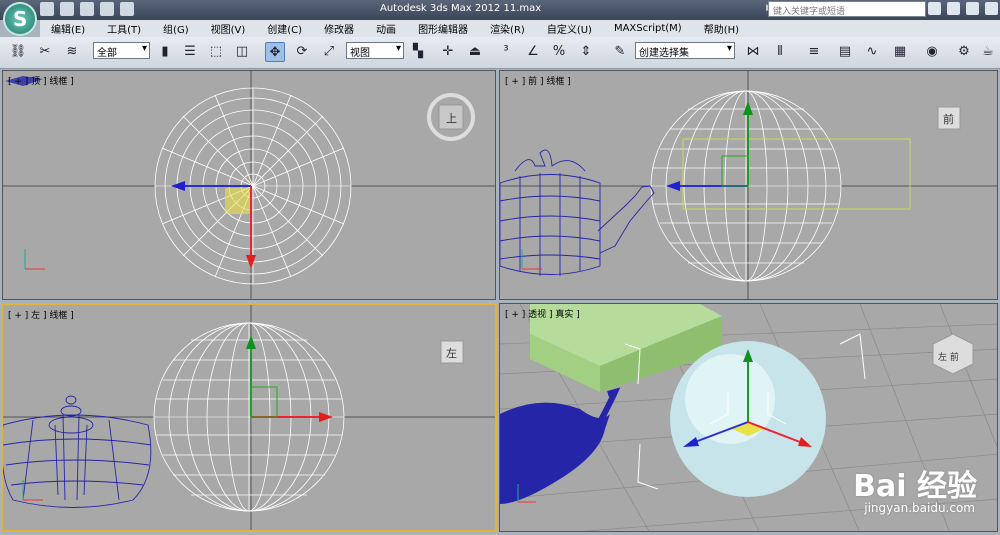 This screenshot has height=535, width=1000. What do you see at coordinates (165, 52) in the screenshot?
I see `select-object-icon: ▮` at bounding box center [165, 52].